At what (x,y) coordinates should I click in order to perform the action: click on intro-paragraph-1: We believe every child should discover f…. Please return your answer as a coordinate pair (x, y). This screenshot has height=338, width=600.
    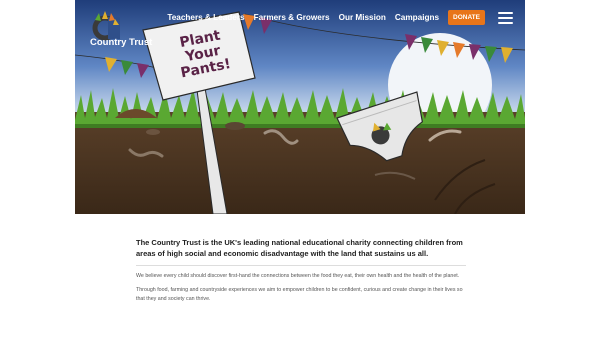
    Looking at the image, I should click on (298, 276).